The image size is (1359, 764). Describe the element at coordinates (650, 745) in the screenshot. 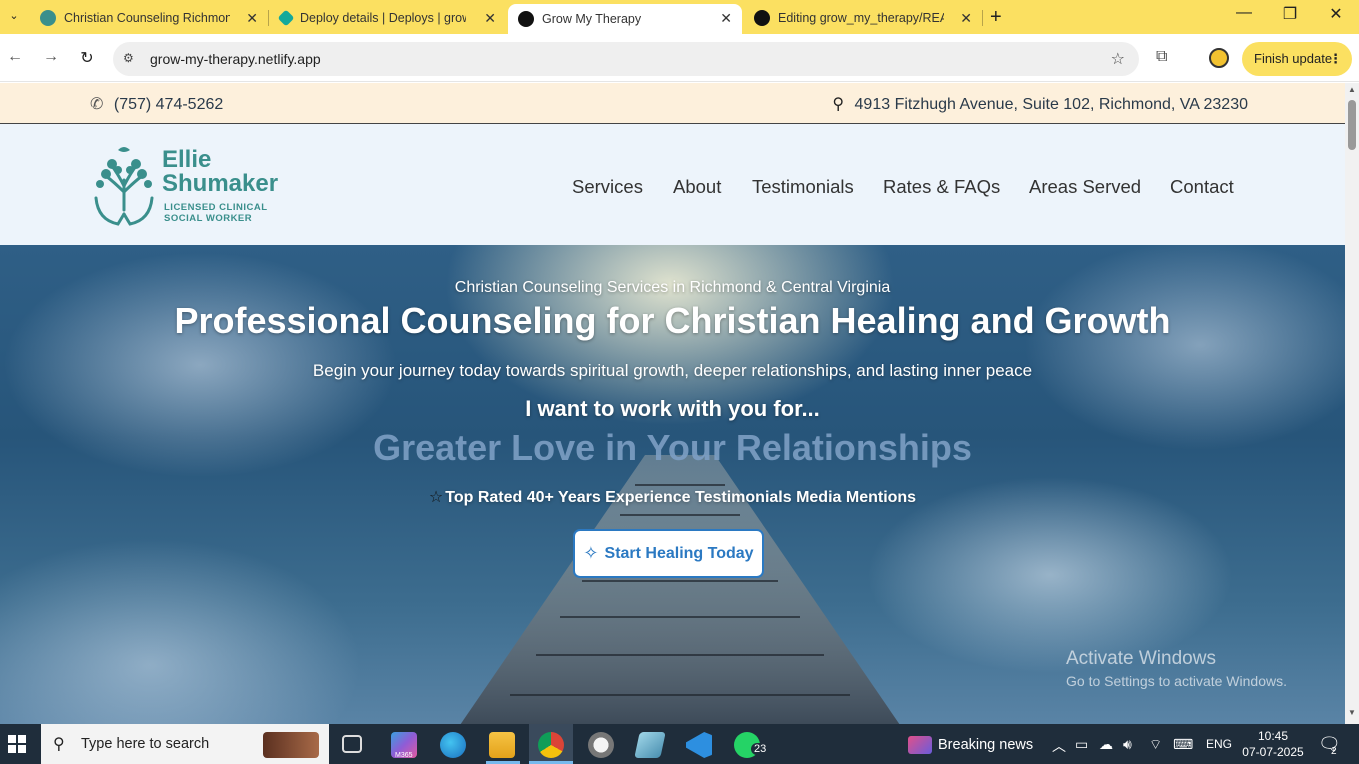

I see `notes-app-icon` at that location.